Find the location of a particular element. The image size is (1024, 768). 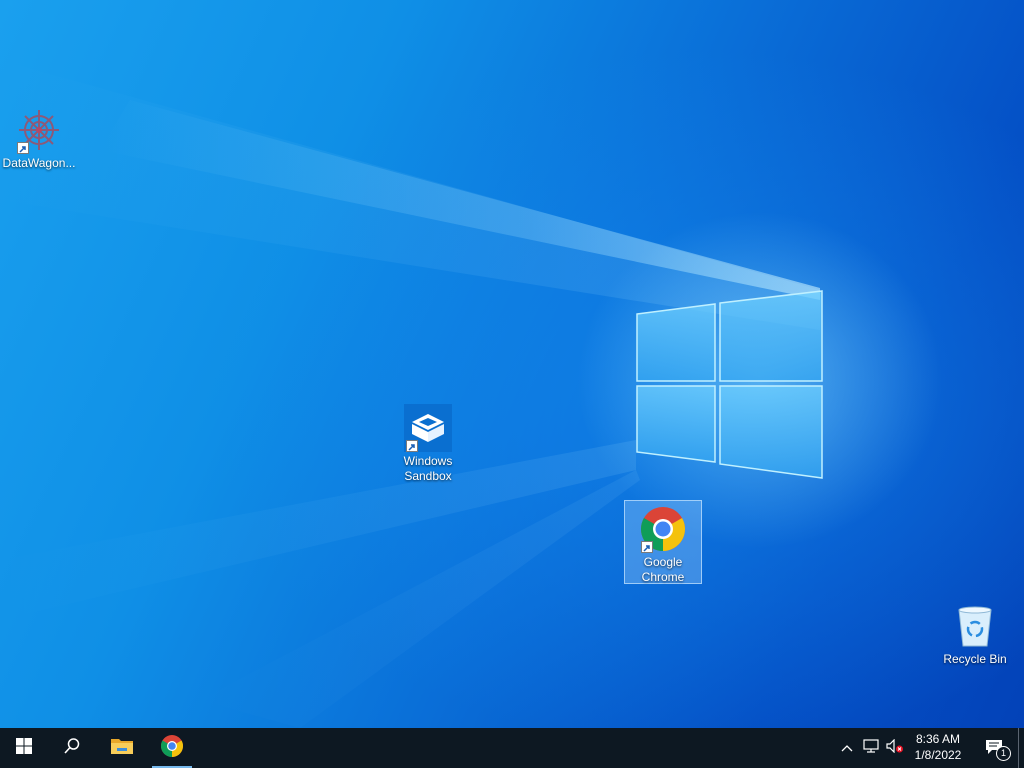

clock-button: 8:36 AM 1/8/2022 is located at coordinates (938, 748).